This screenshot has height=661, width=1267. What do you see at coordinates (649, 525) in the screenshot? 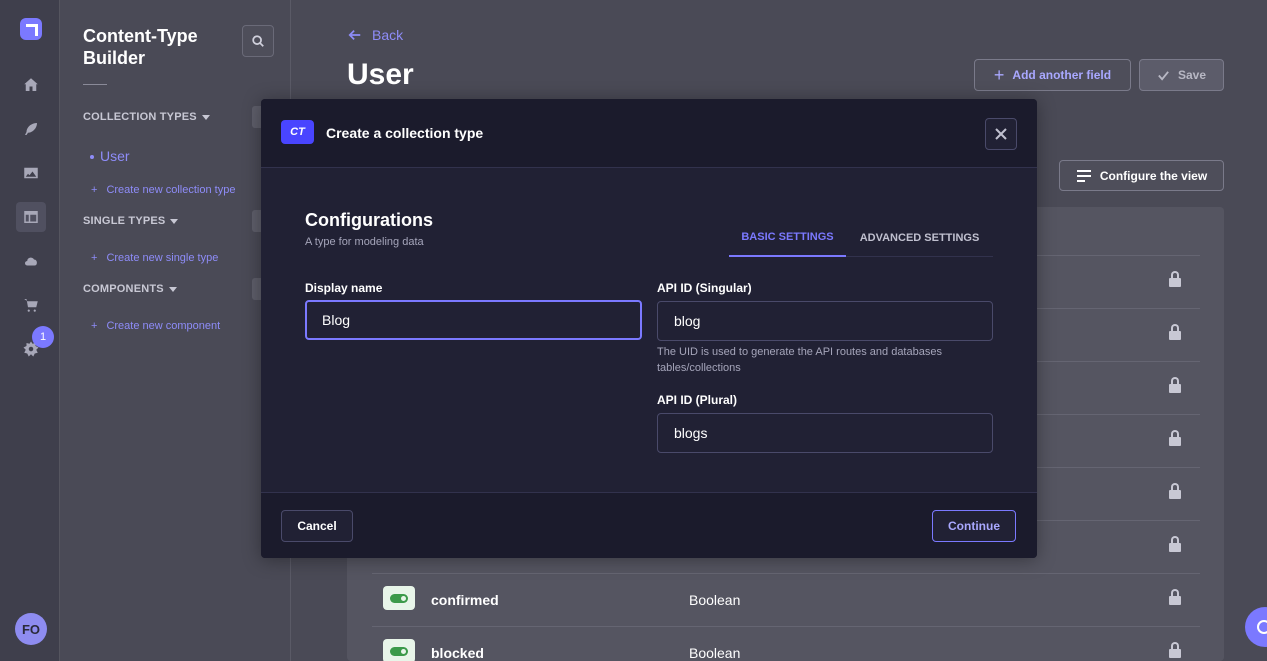
I see `modal-footer: Cancel Continue` at bounding box center [649, 525].